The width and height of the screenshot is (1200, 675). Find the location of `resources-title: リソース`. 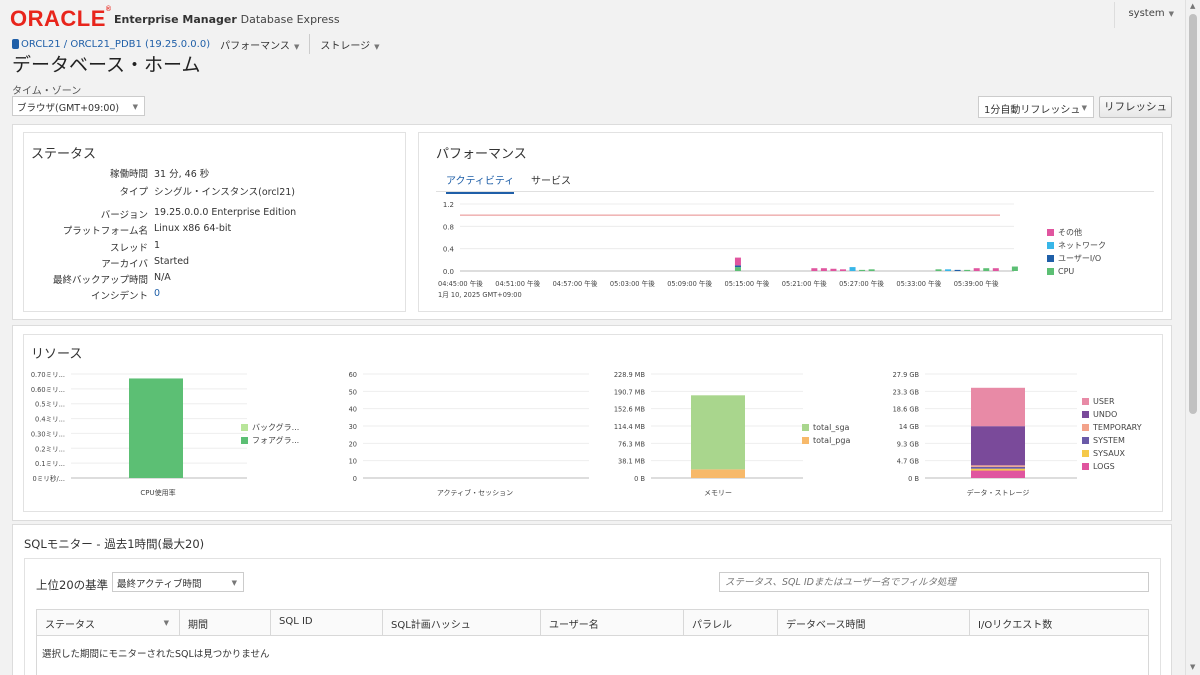

resources-title: リソース is located at coordinates (57, 354).